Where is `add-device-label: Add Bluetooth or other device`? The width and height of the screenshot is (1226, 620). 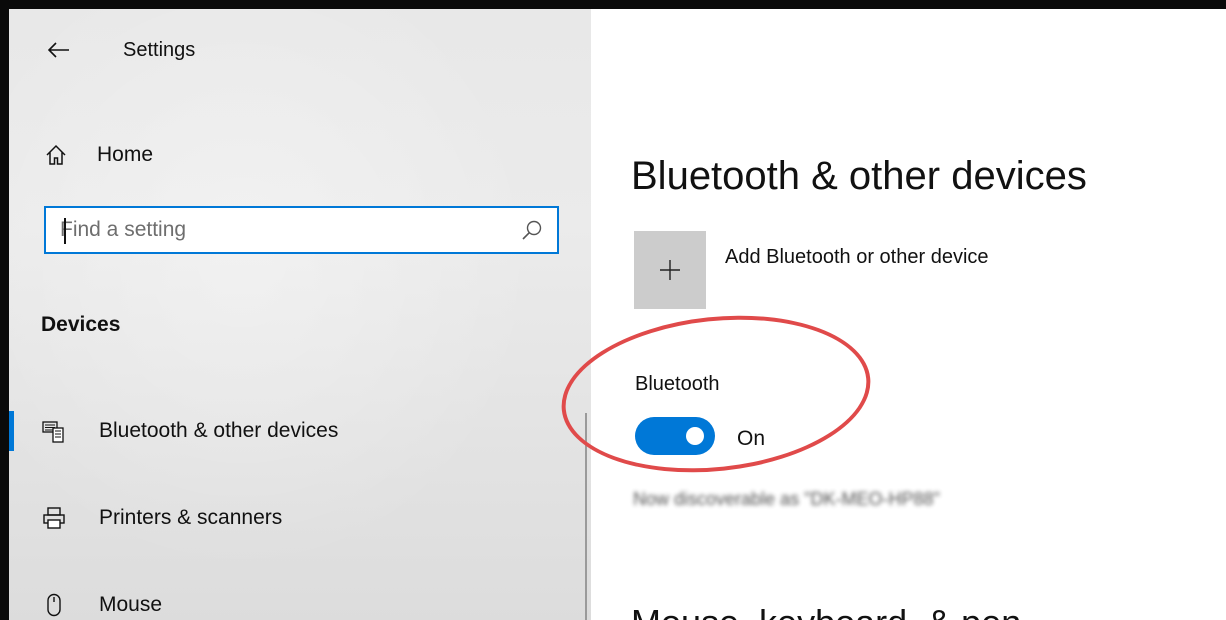 add-device-label: Add Bluetooth or other device is located at coordinates (857, 257).